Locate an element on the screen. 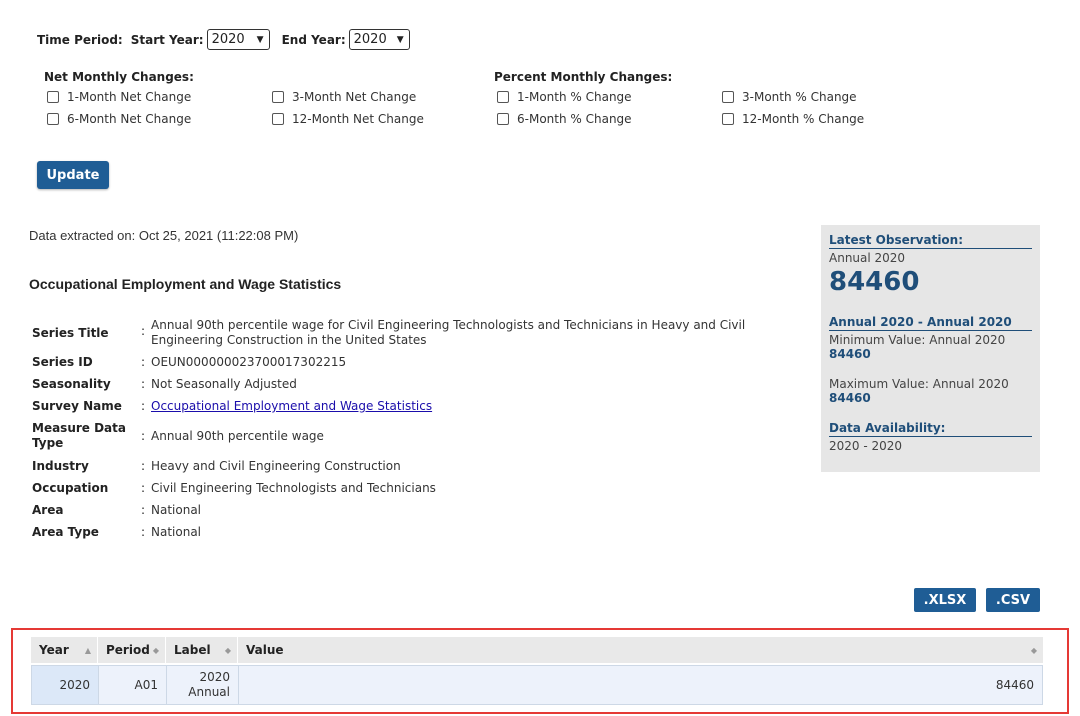 This screenshot has width=1080, height=716. meta-key: Series ID is located at coordinates (62, 362).